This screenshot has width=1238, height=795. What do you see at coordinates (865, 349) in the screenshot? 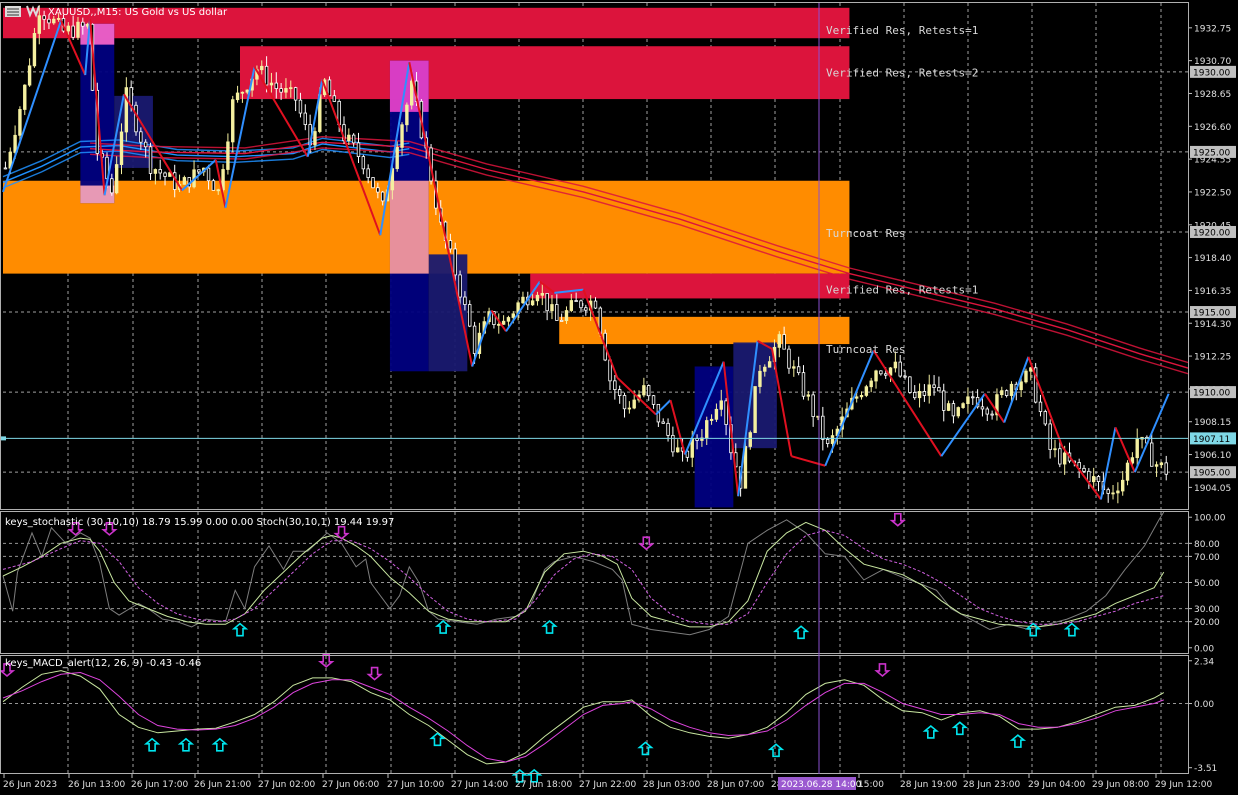
I see `zone-label: Turncoat Res` at bounding box center [865, 349].